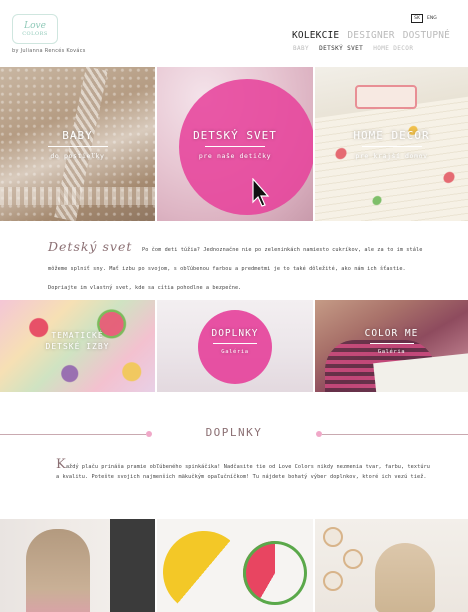 Image resolution: width=468 pixels, height=612 pixels. I want to click on tile-subtitle: pre naše detičky, so click(235, 156).